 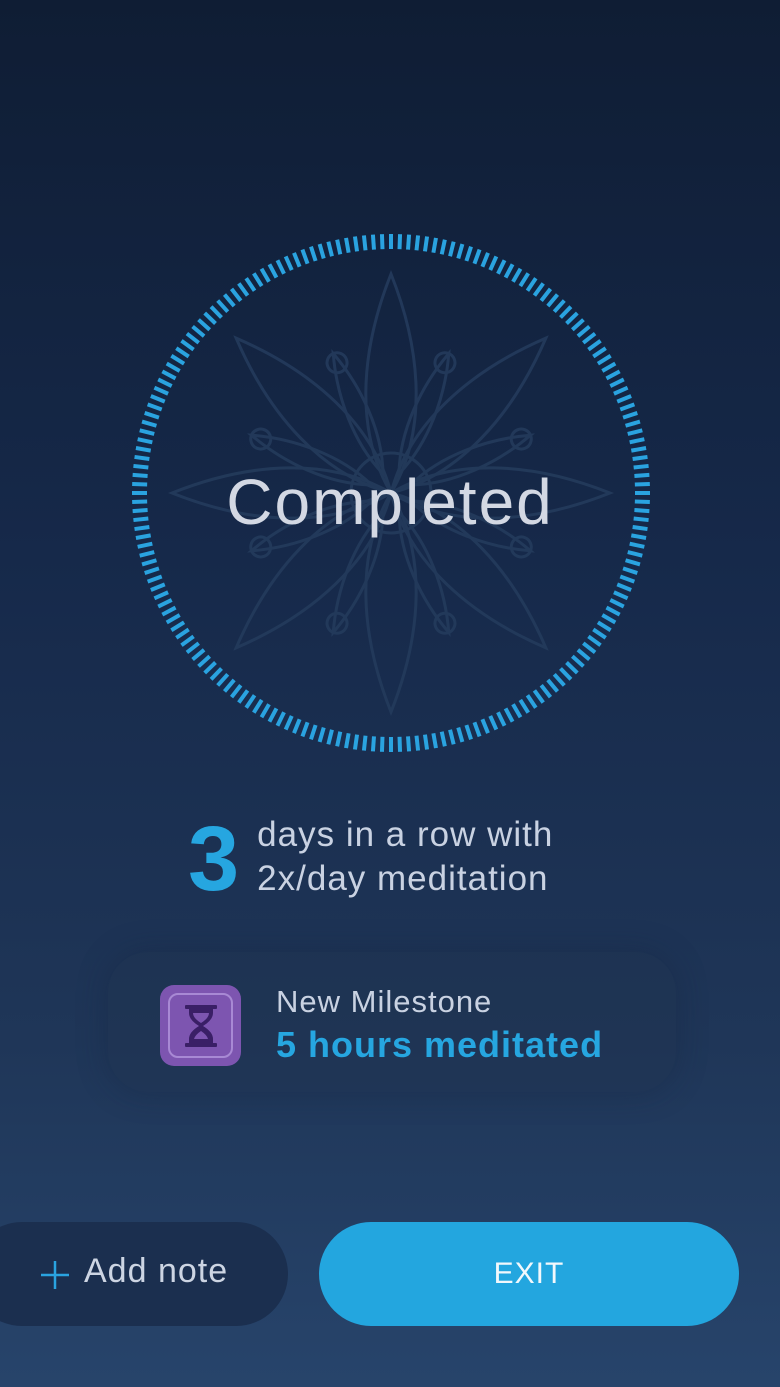 I want to click on milestone-value: 5 hours meditated, so click(x=440, y=1044).